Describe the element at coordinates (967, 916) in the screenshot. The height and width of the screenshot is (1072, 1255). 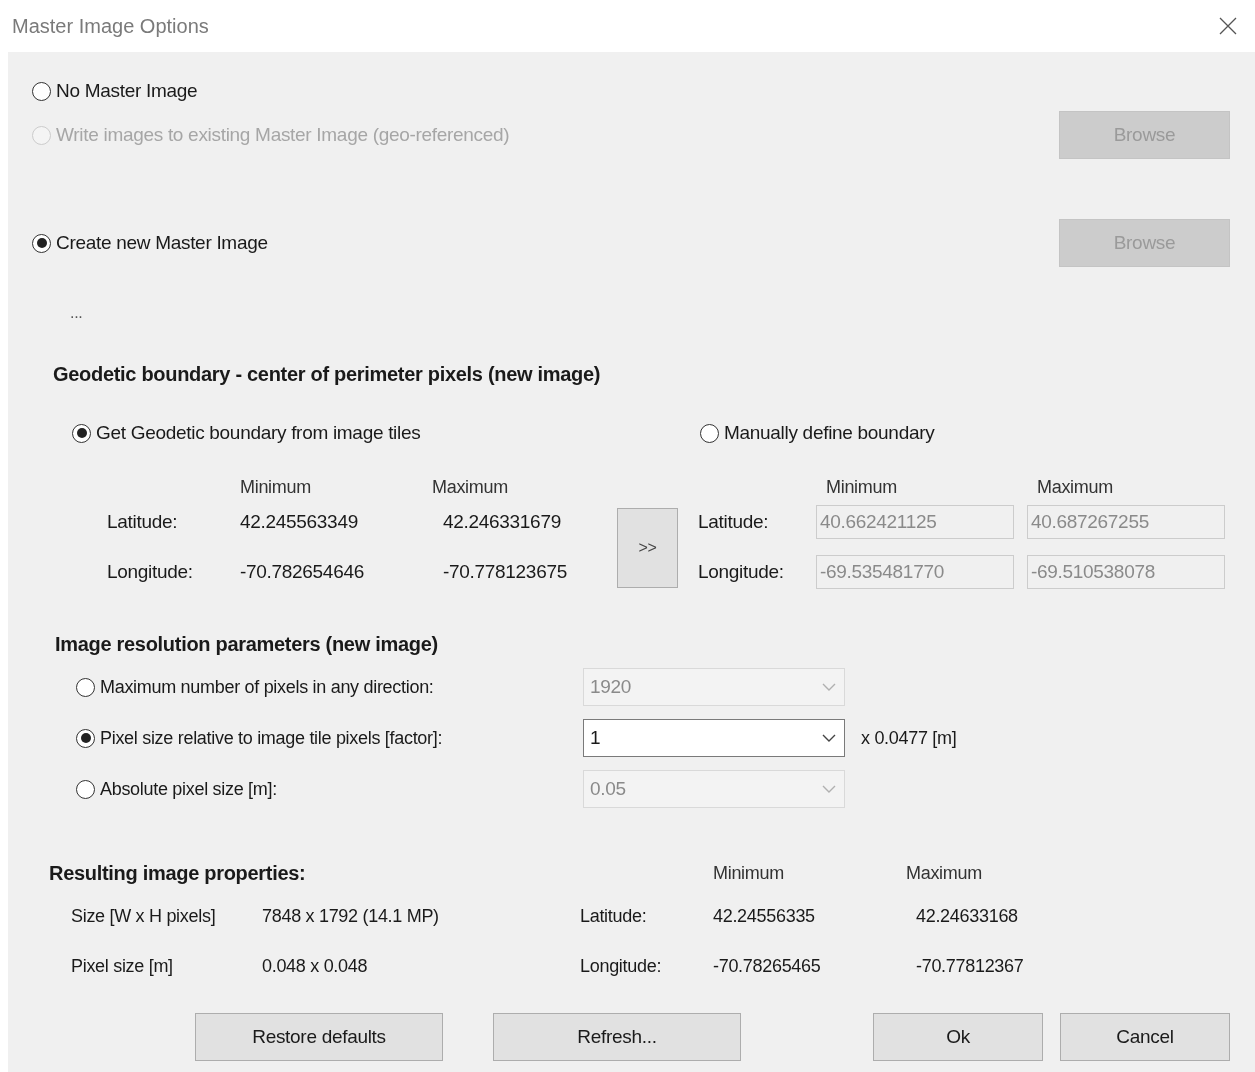
I see `value-text: 42.24633168` at that location.